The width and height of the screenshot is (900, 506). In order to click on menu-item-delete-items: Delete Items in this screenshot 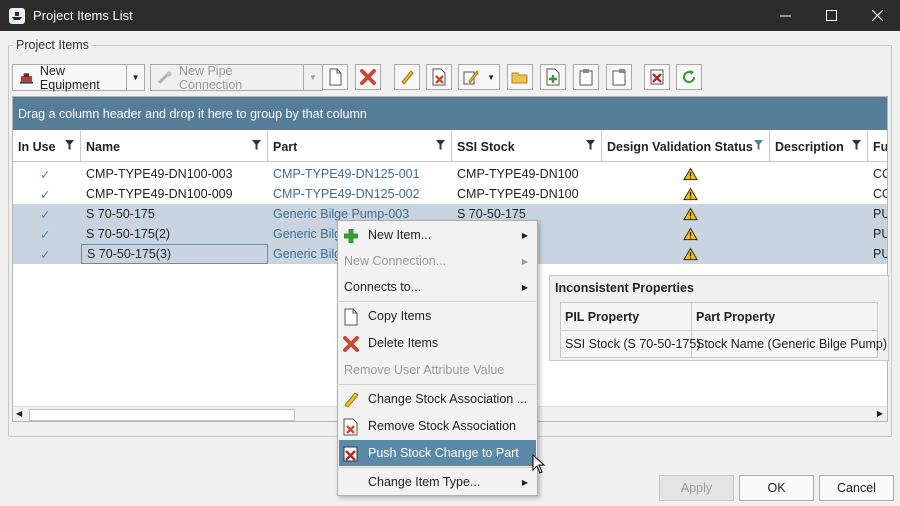, I will do `click(437, 343)`.